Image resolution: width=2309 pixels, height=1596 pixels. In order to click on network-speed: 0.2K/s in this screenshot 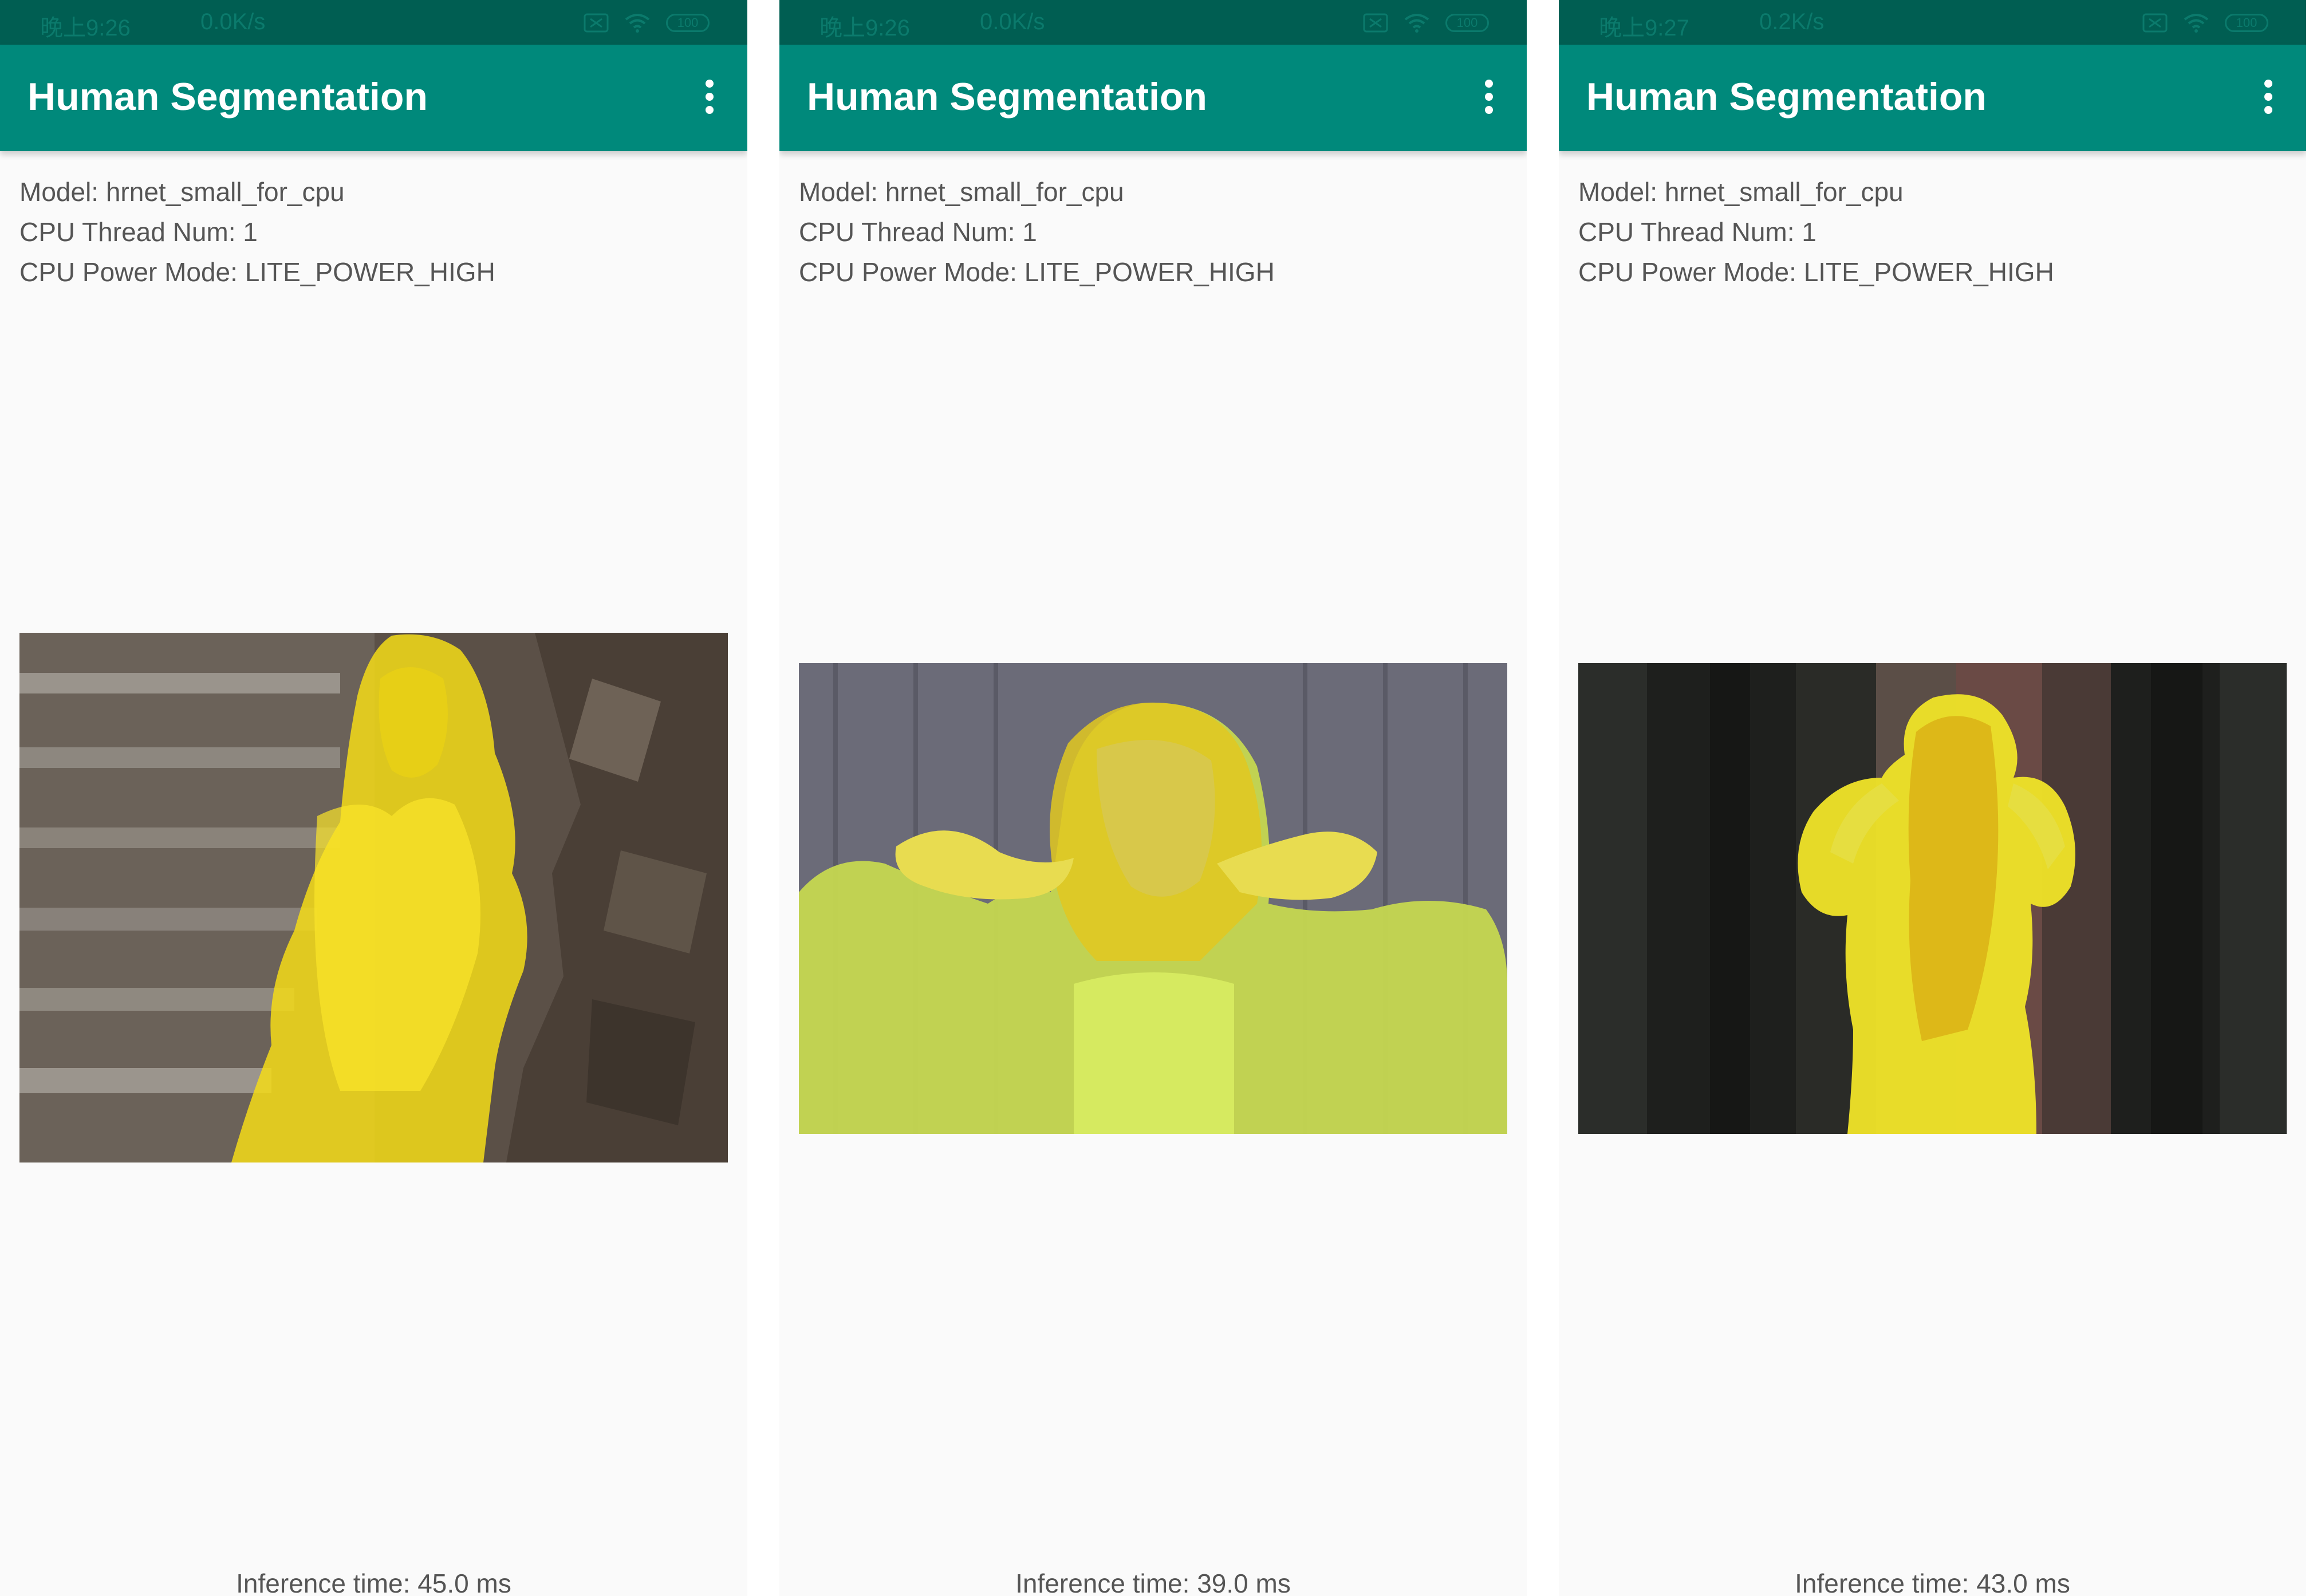, I will do `click(1792, 21)`.